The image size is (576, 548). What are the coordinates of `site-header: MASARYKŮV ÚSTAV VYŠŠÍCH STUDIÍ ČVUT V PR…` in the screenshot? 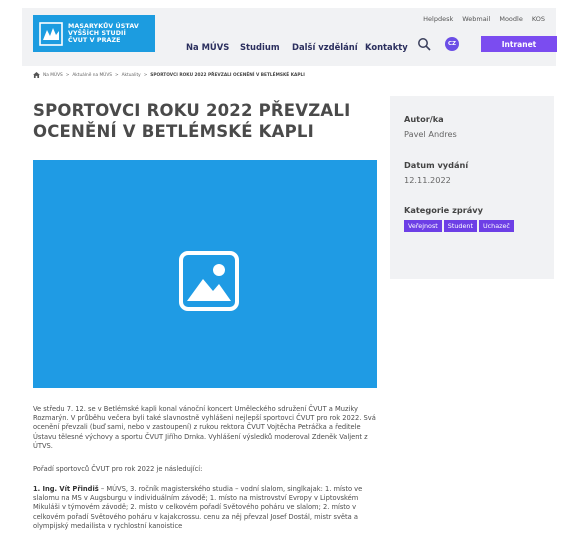 It's located at (289, 37).